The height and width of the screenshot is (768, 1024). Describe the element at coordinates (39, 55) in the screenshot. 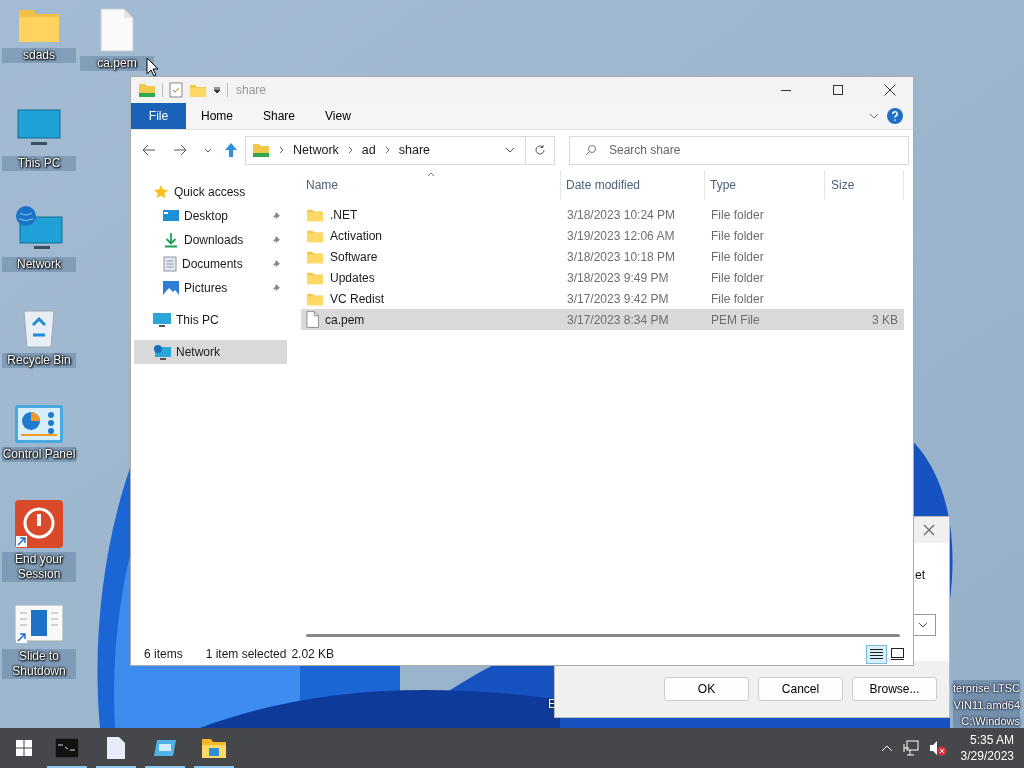

I see `icon-label: sdads` at that location.